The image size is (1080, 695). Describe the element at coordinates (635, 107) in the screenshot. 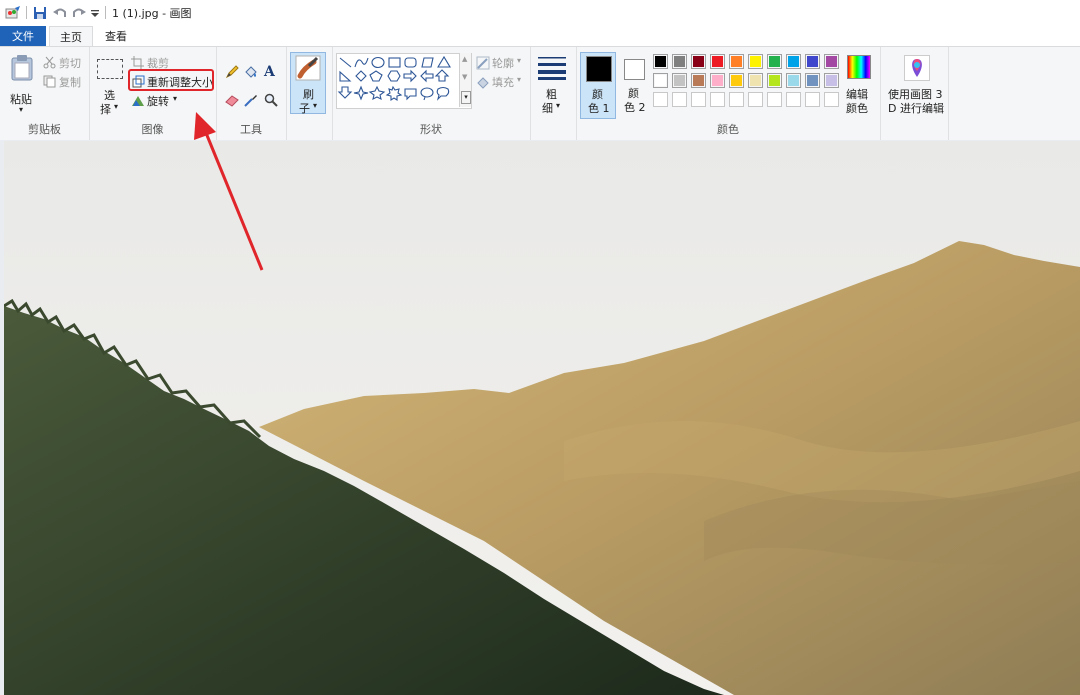

I see `color2-label-line2: 色 2` at that location.